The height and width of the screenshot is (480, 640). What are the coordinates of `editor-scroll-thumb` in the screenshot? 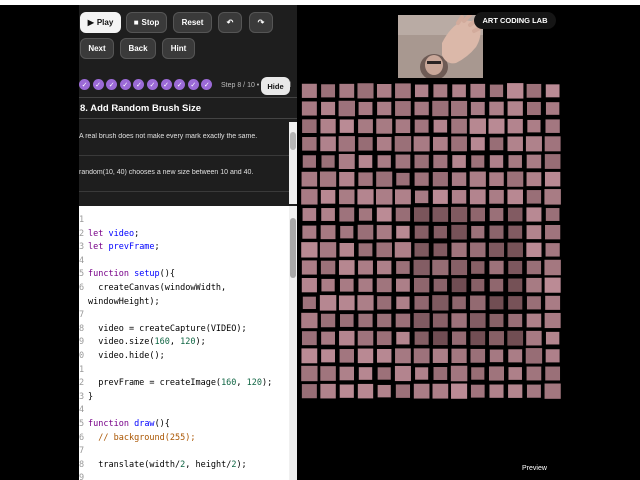 It's located at (293, 248).